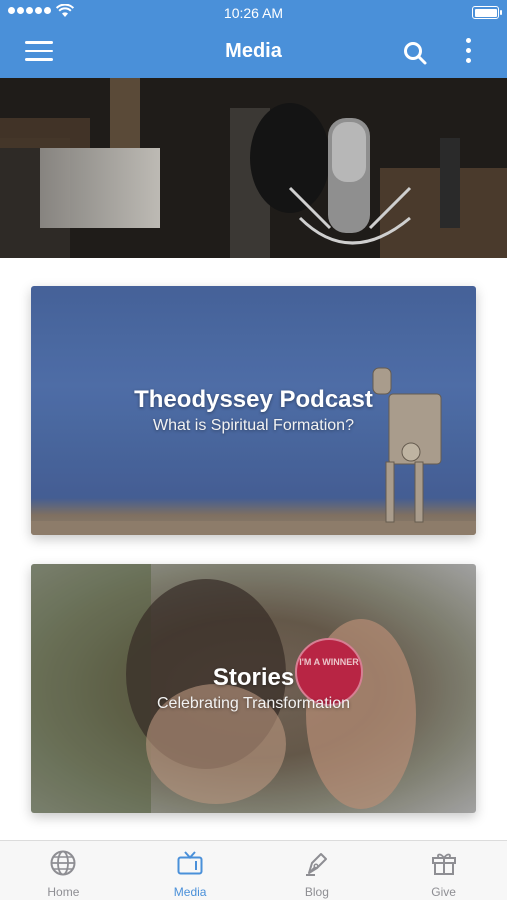  What do you see at coordinates (190, 892) in the screenshot?
I see `tab-media-label: Media` at bounding box center [190, 892].